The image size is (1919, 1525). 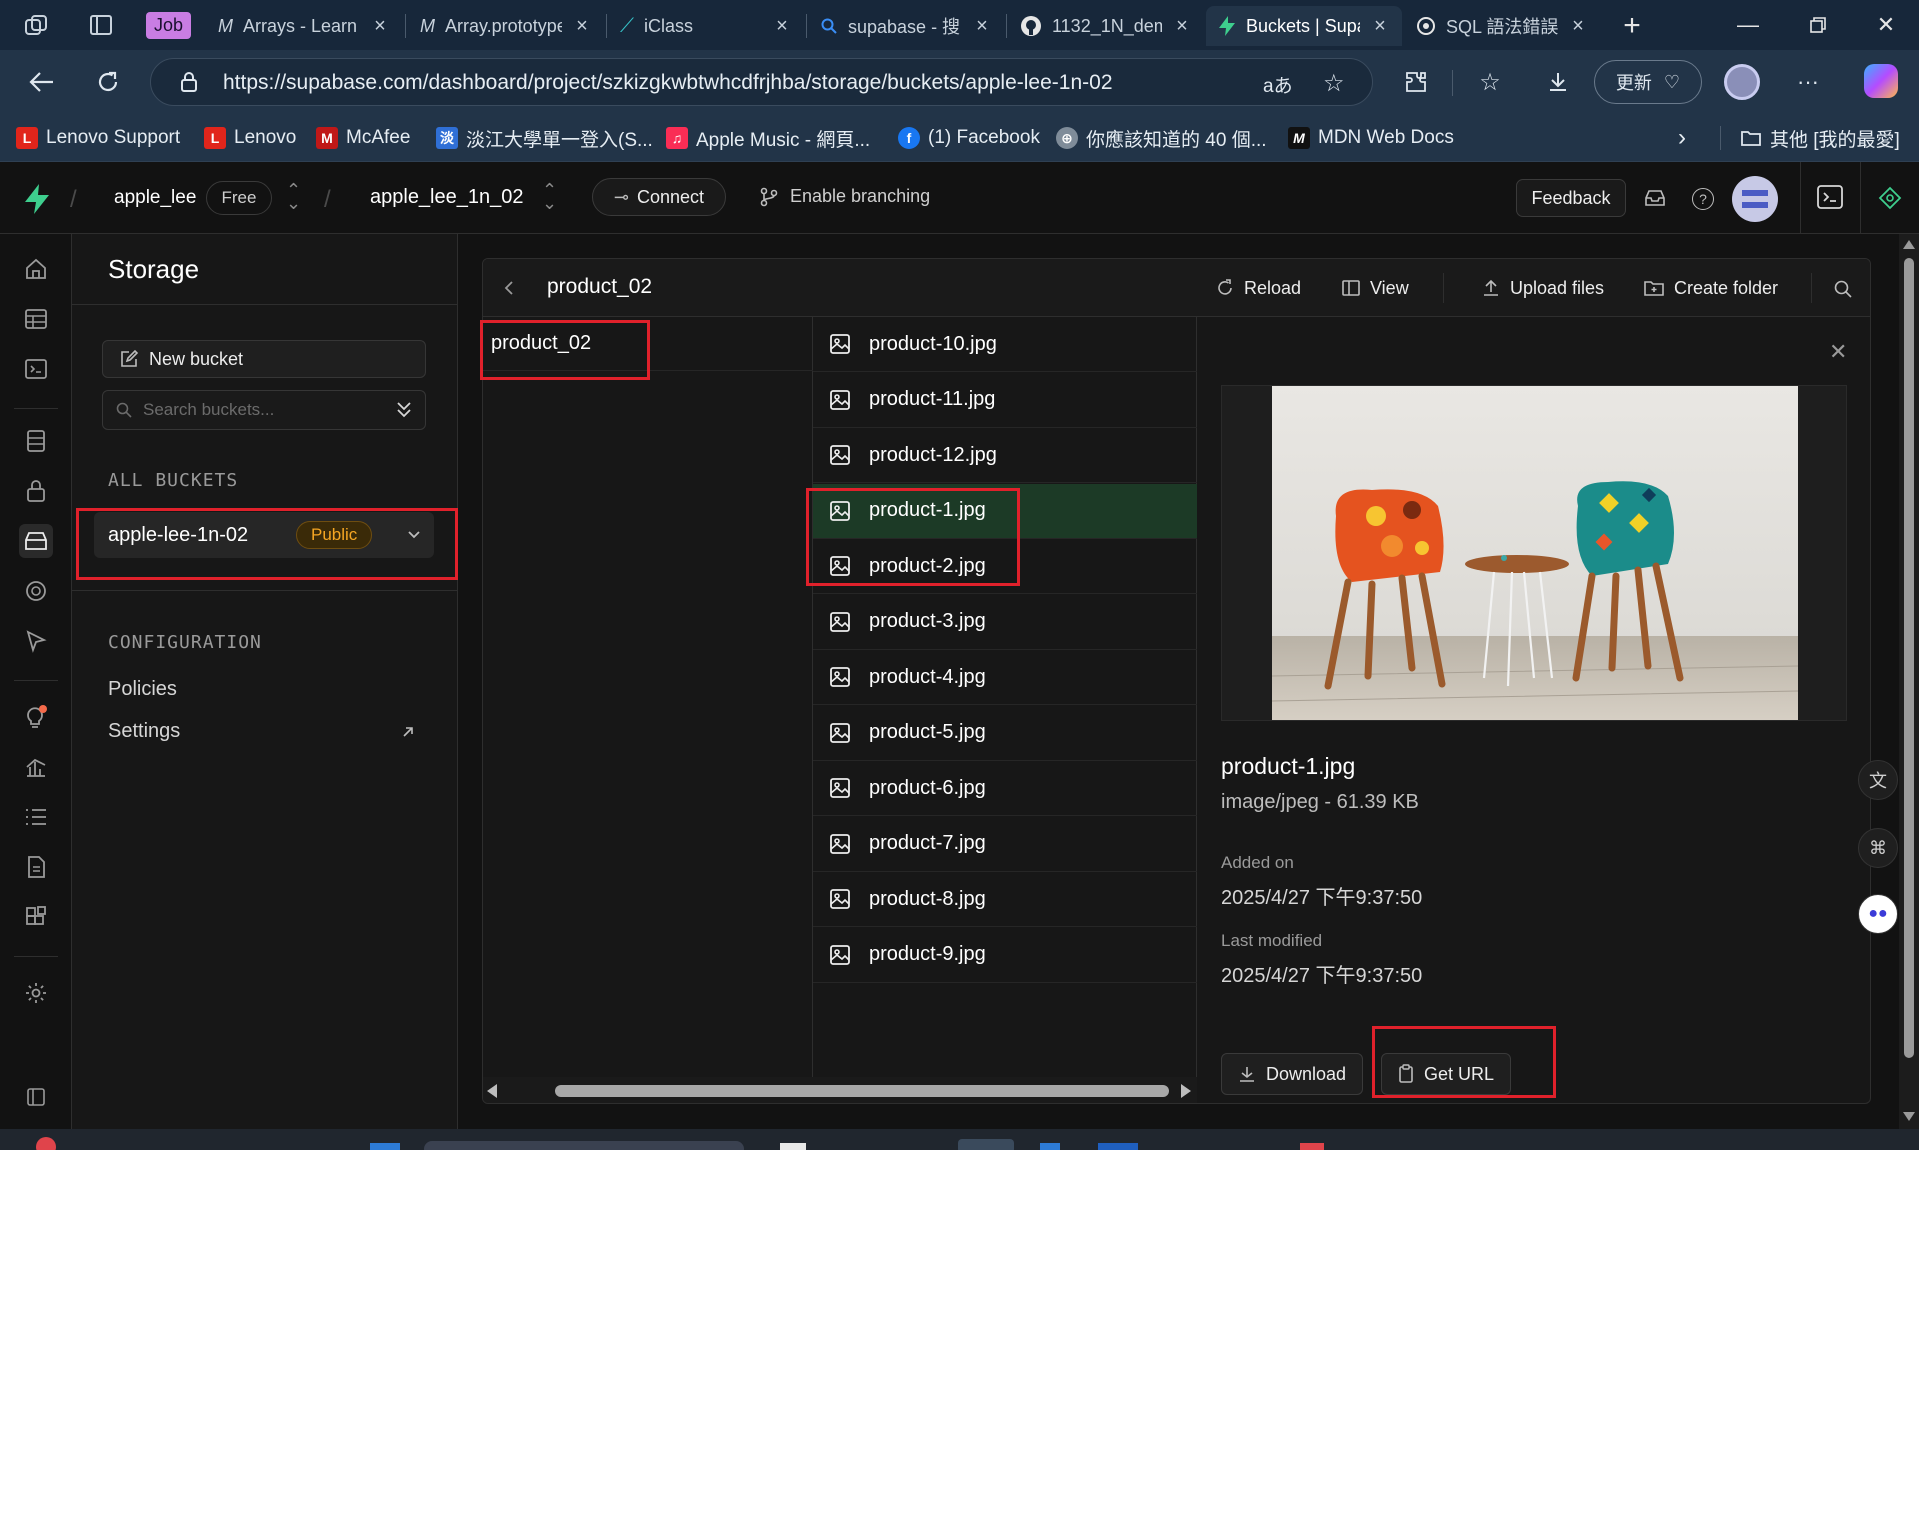 What do you see at coordinates (36, 269) in the screenshot?
I see `home-icon` at bounding box center [36, 269].